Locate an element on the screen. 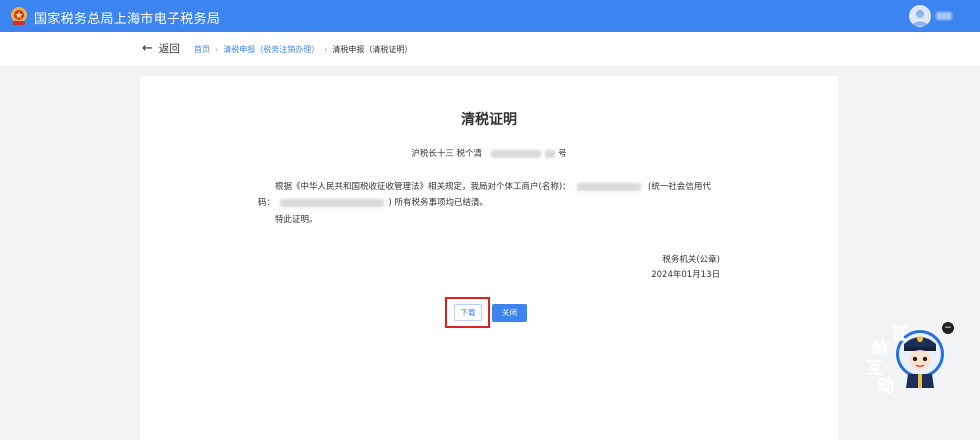 The image size is (980, 440). paragraph-text-a: 根据《中华人民共和国税收征收管理法》相关规定，我局对个体工商户(名称)： is located at coordinates (423, 187).